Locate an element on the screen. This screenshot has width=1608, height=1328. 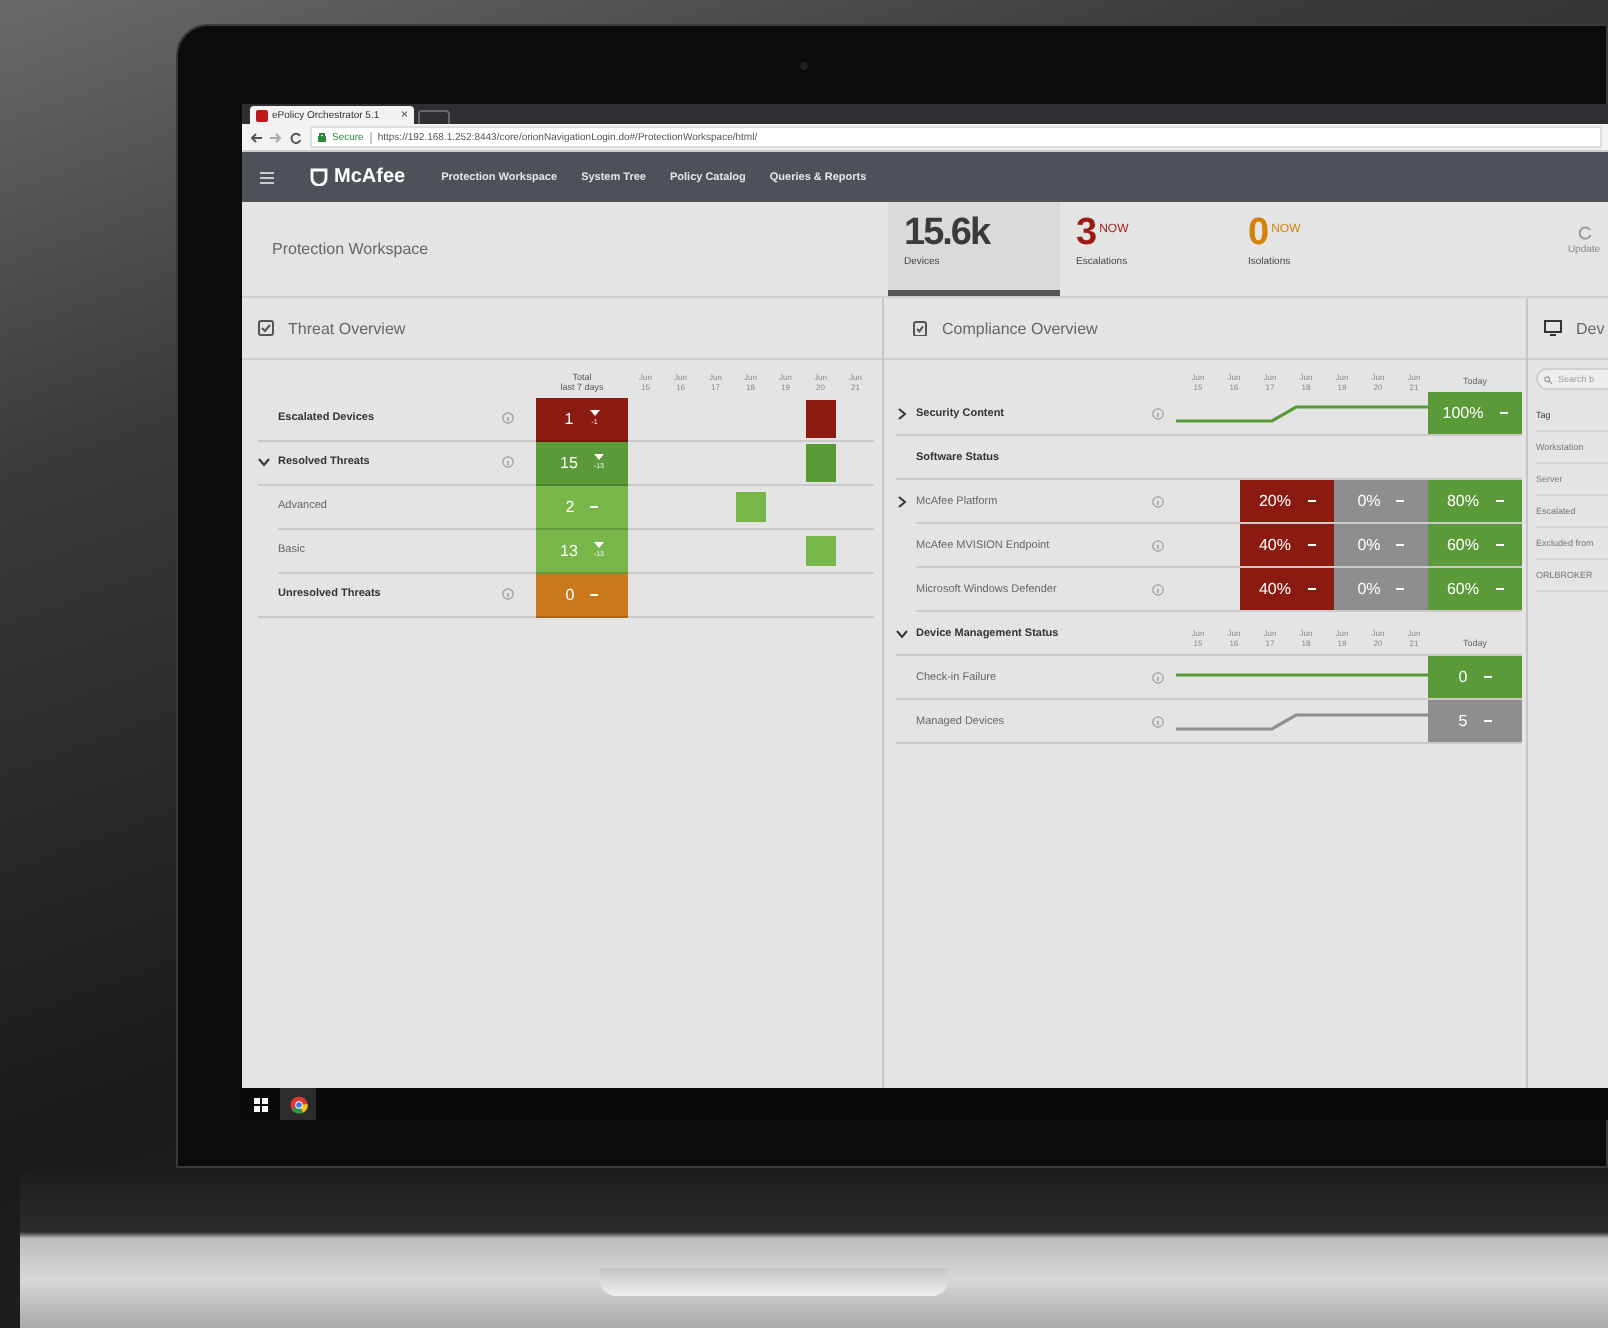
stat-value: 0 is located at coordinates (1258, 233).